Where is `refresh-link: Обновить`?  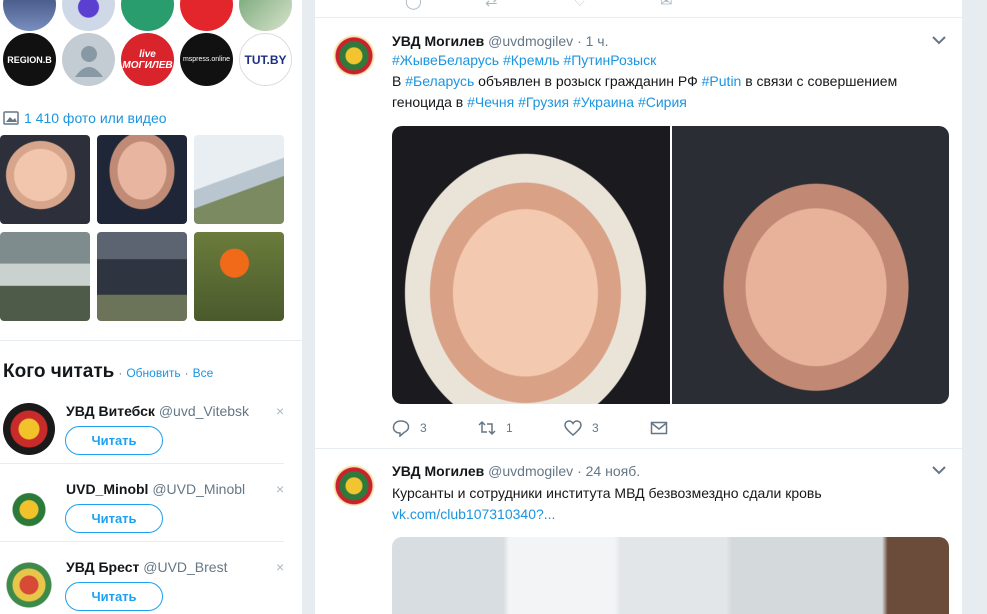 refresh-link: Обновить is located at coordinates (153, 373).